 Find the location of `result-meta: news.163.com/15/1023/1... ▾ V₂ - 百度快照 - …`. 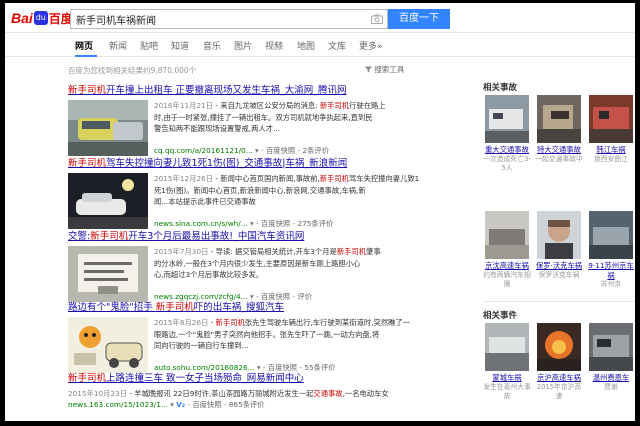

result-meta: news.163.com/15/1023/1... ▾ V₂ - 百度快照 - … is located at coordinates (166, 404).